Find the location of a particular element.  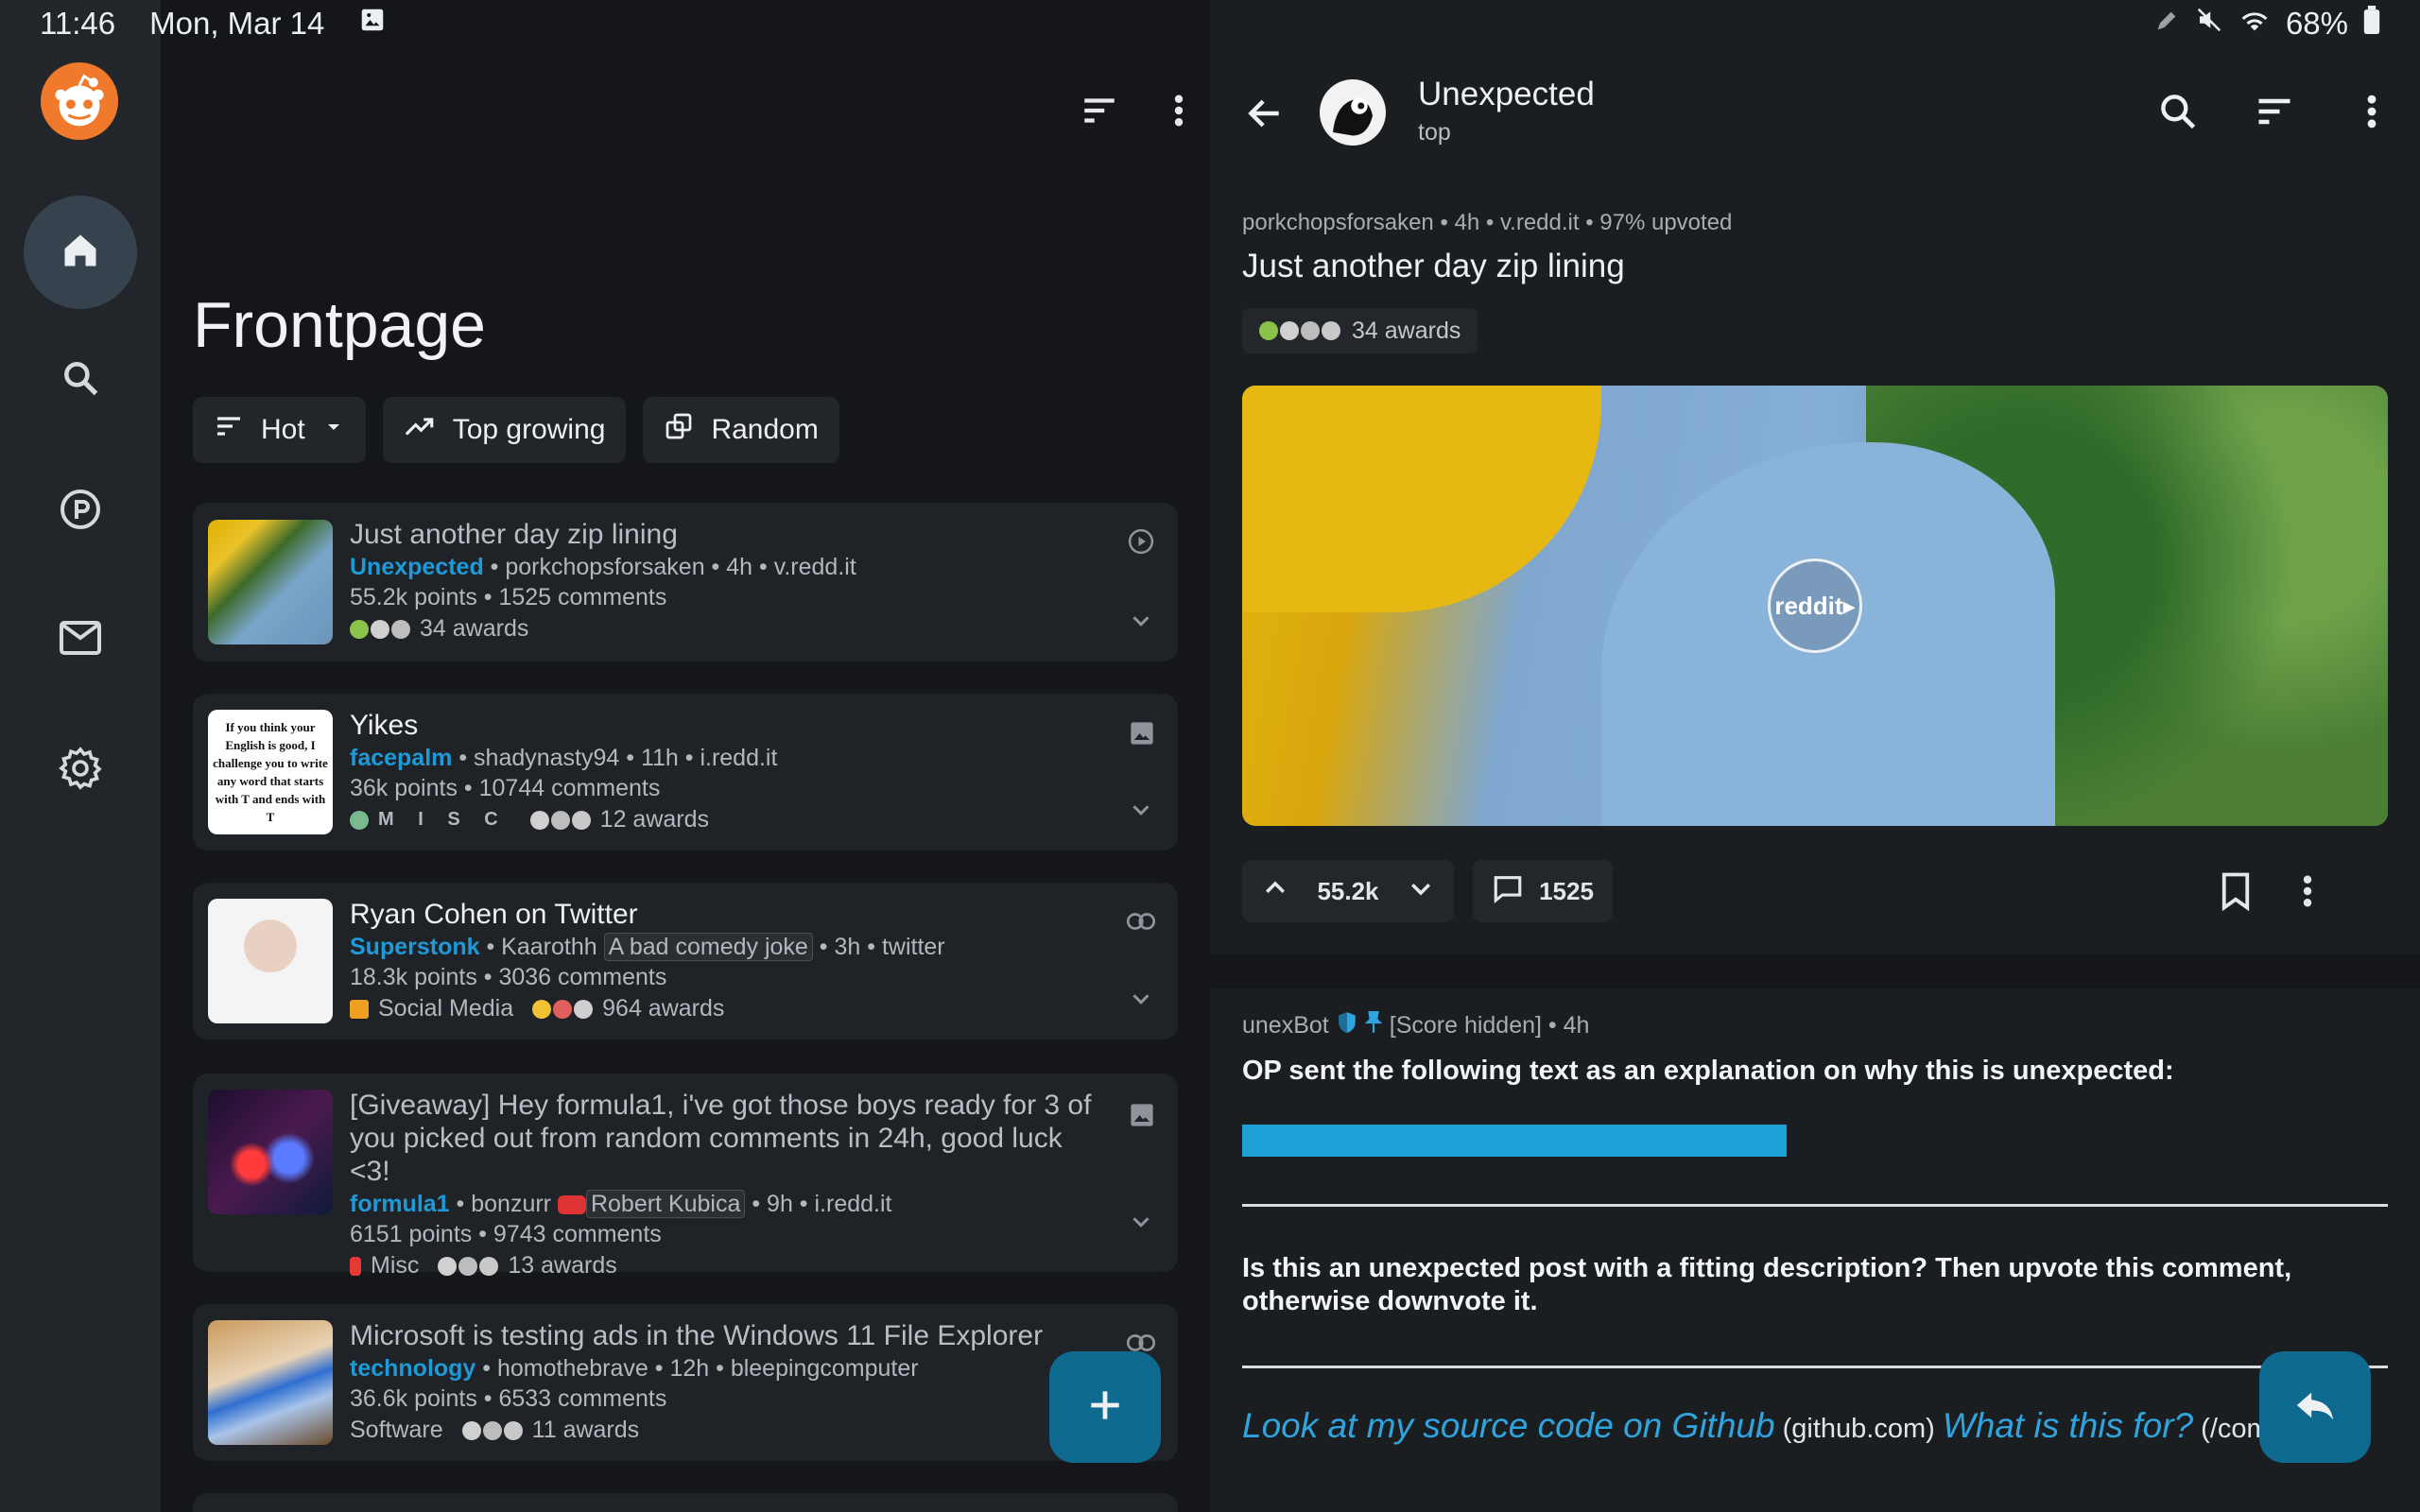

subreddit-link: Superstonk is located at coordinates (415, 947).